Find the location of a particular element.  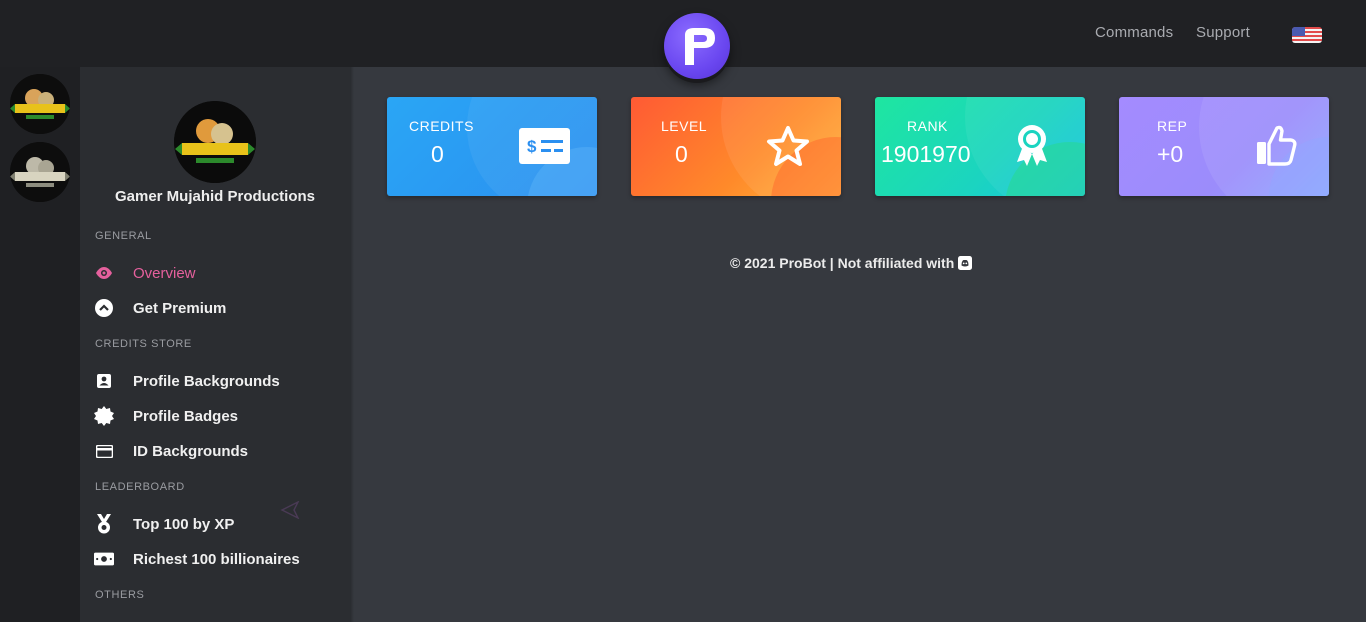

divider is located at coordinates (352, 344).